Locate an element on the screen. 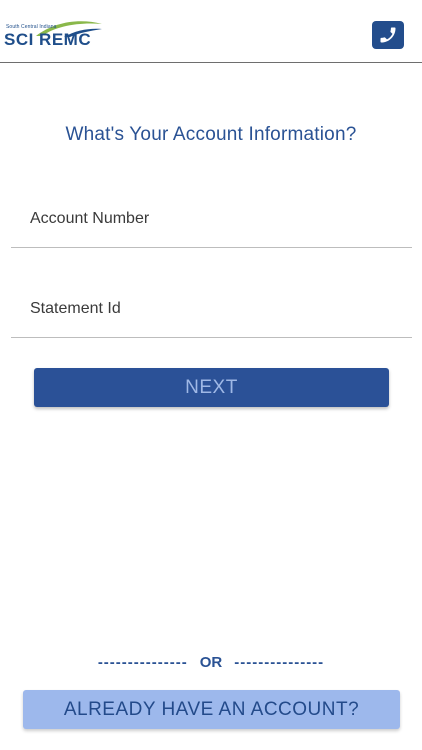 This screenshot has height=750, width=422. page-title: What's Your Account Information? is located at coordinates (211, 134).